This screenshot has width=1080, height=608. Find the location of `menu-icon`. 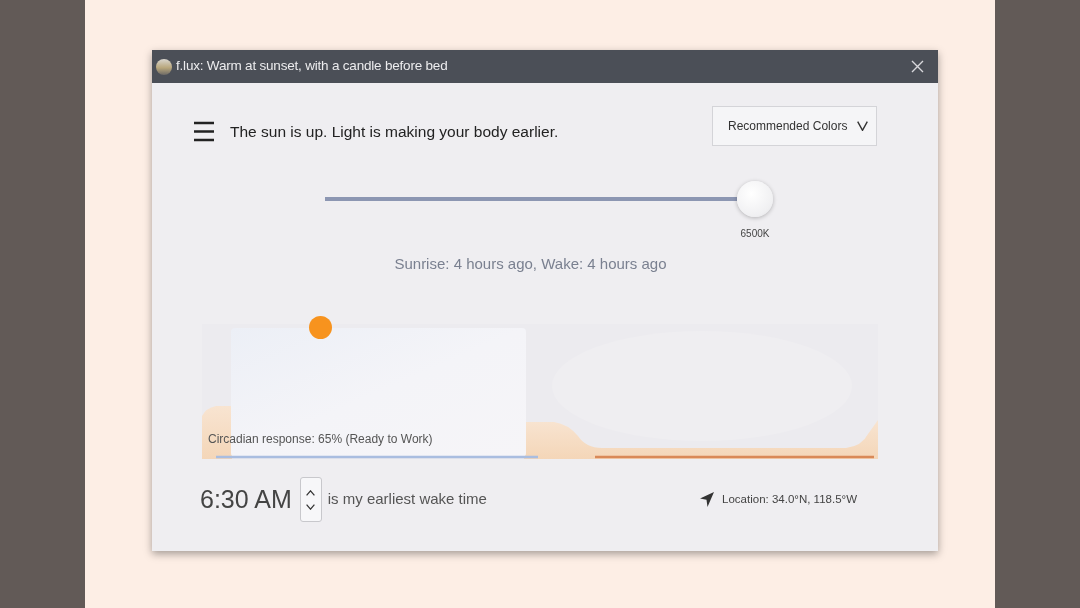

menu-icon is located at coordinates (204, 132).